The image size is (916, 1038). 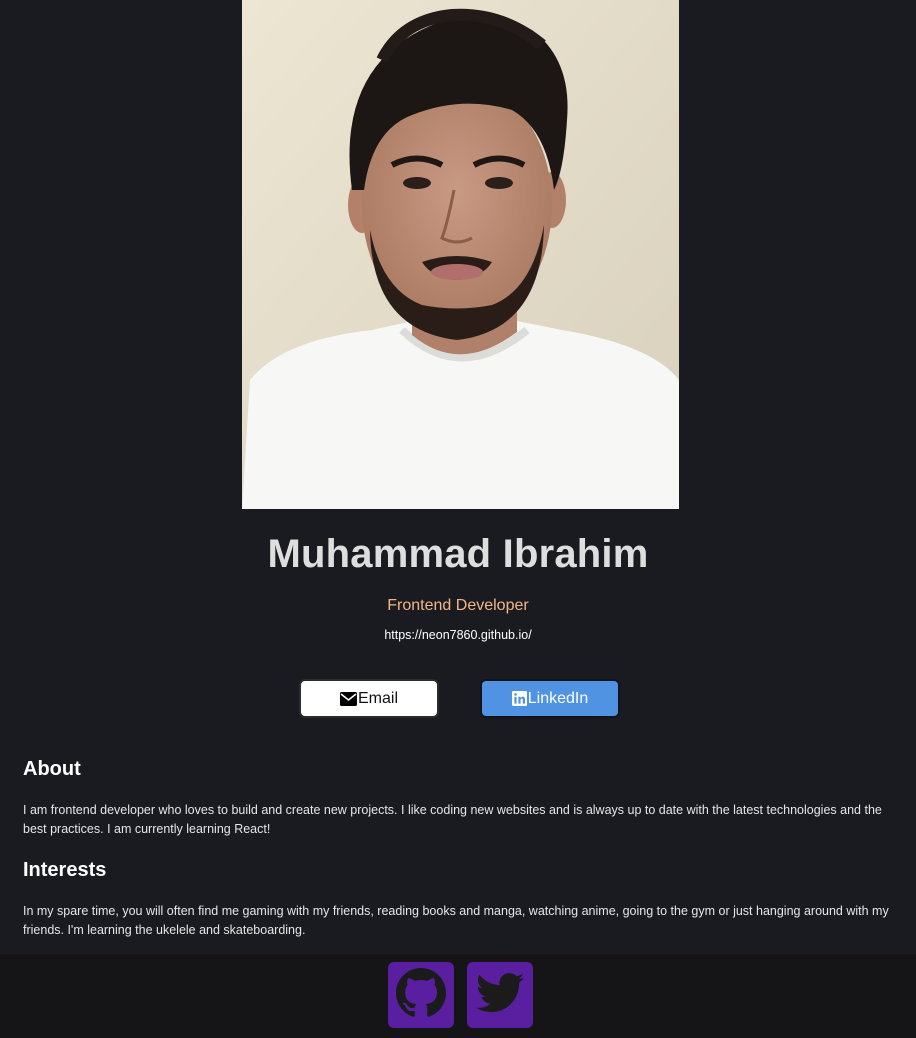 What do you see at coordinates (558, 698) in the screenshot?
I see `linkedin-button-label: LinkedIn` at bounding box center [558, 698].